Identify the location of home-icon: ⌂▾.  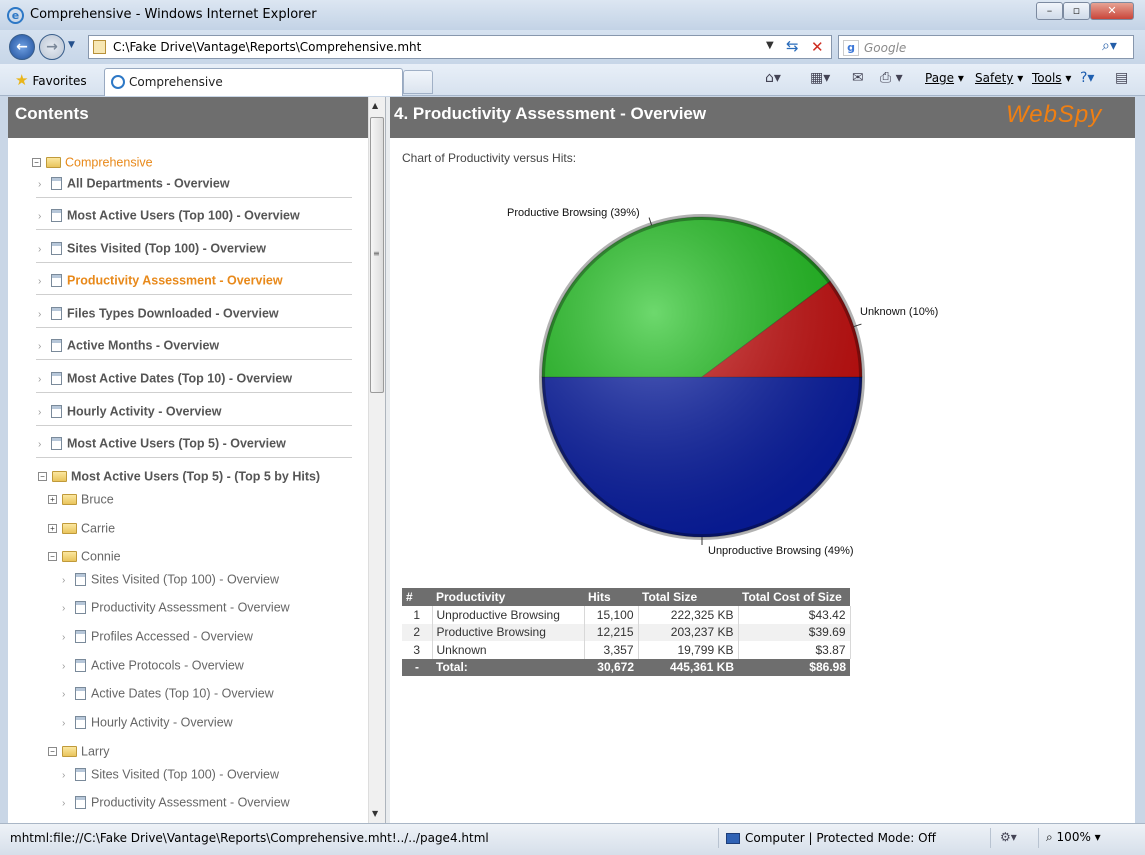
(773, 78).